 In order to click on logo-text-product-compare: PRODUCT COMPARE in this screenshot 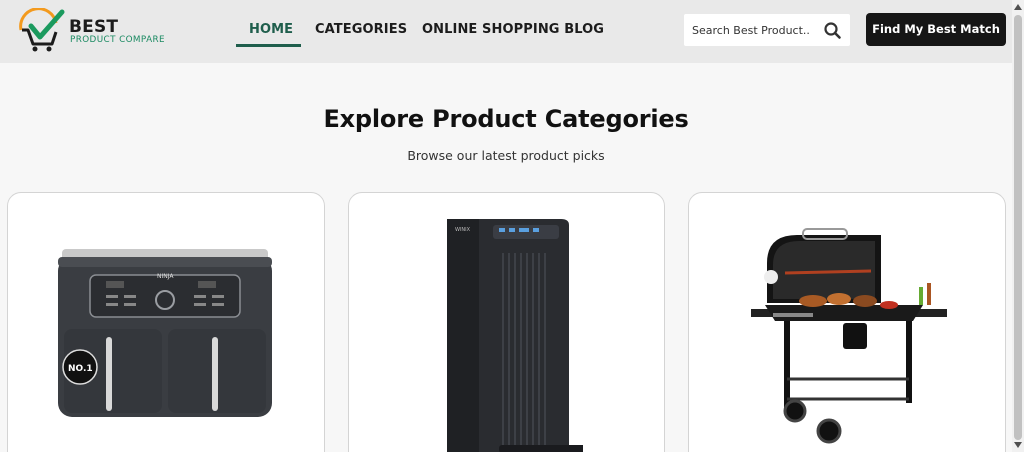, I will do `click(117, 40)`.